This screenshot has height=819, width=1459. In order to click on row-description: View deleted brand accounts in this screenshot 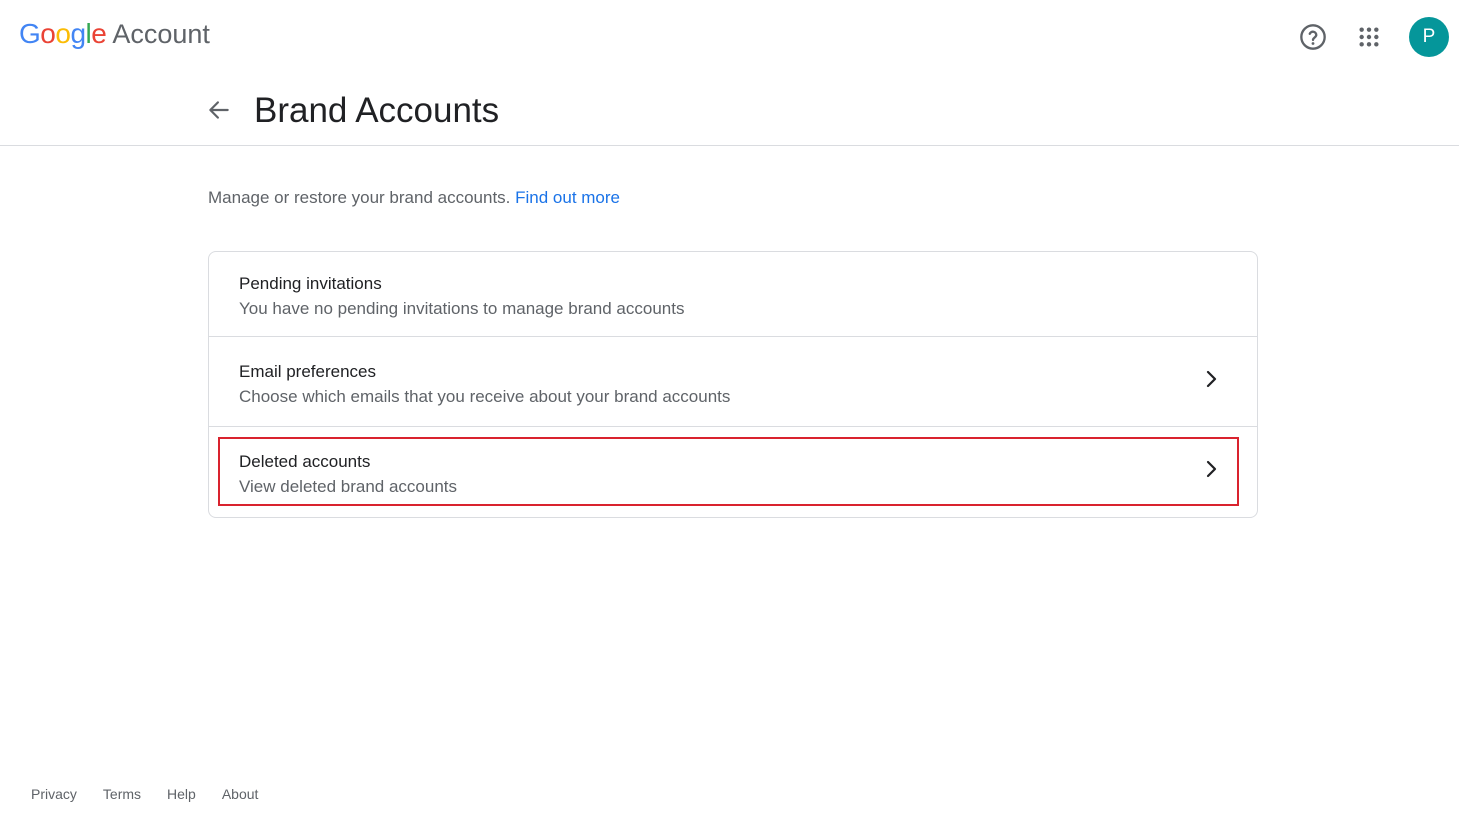, I will do `click(348, 486)`.